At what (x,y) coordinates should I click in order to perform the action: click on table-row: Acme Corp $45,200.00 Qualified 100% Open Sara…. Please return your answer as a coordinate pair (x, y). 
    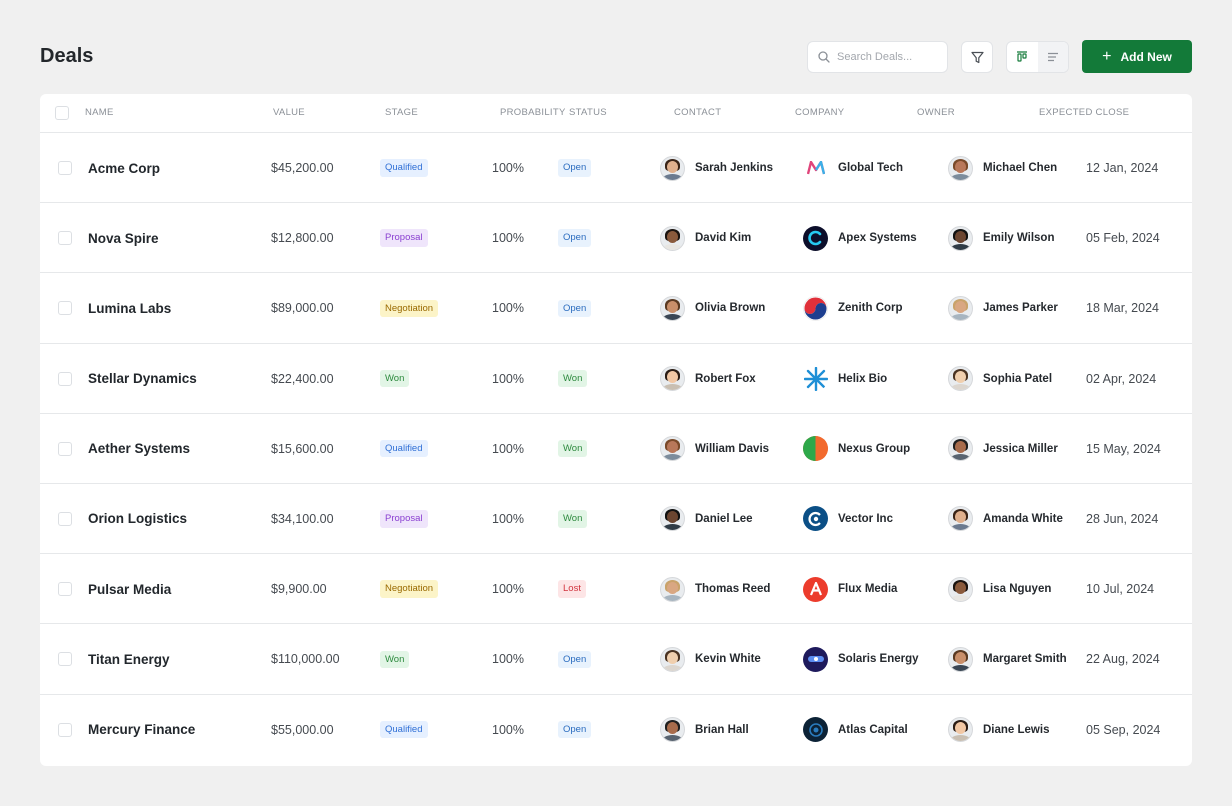
    Looking at the image, I should click on (616, 168).